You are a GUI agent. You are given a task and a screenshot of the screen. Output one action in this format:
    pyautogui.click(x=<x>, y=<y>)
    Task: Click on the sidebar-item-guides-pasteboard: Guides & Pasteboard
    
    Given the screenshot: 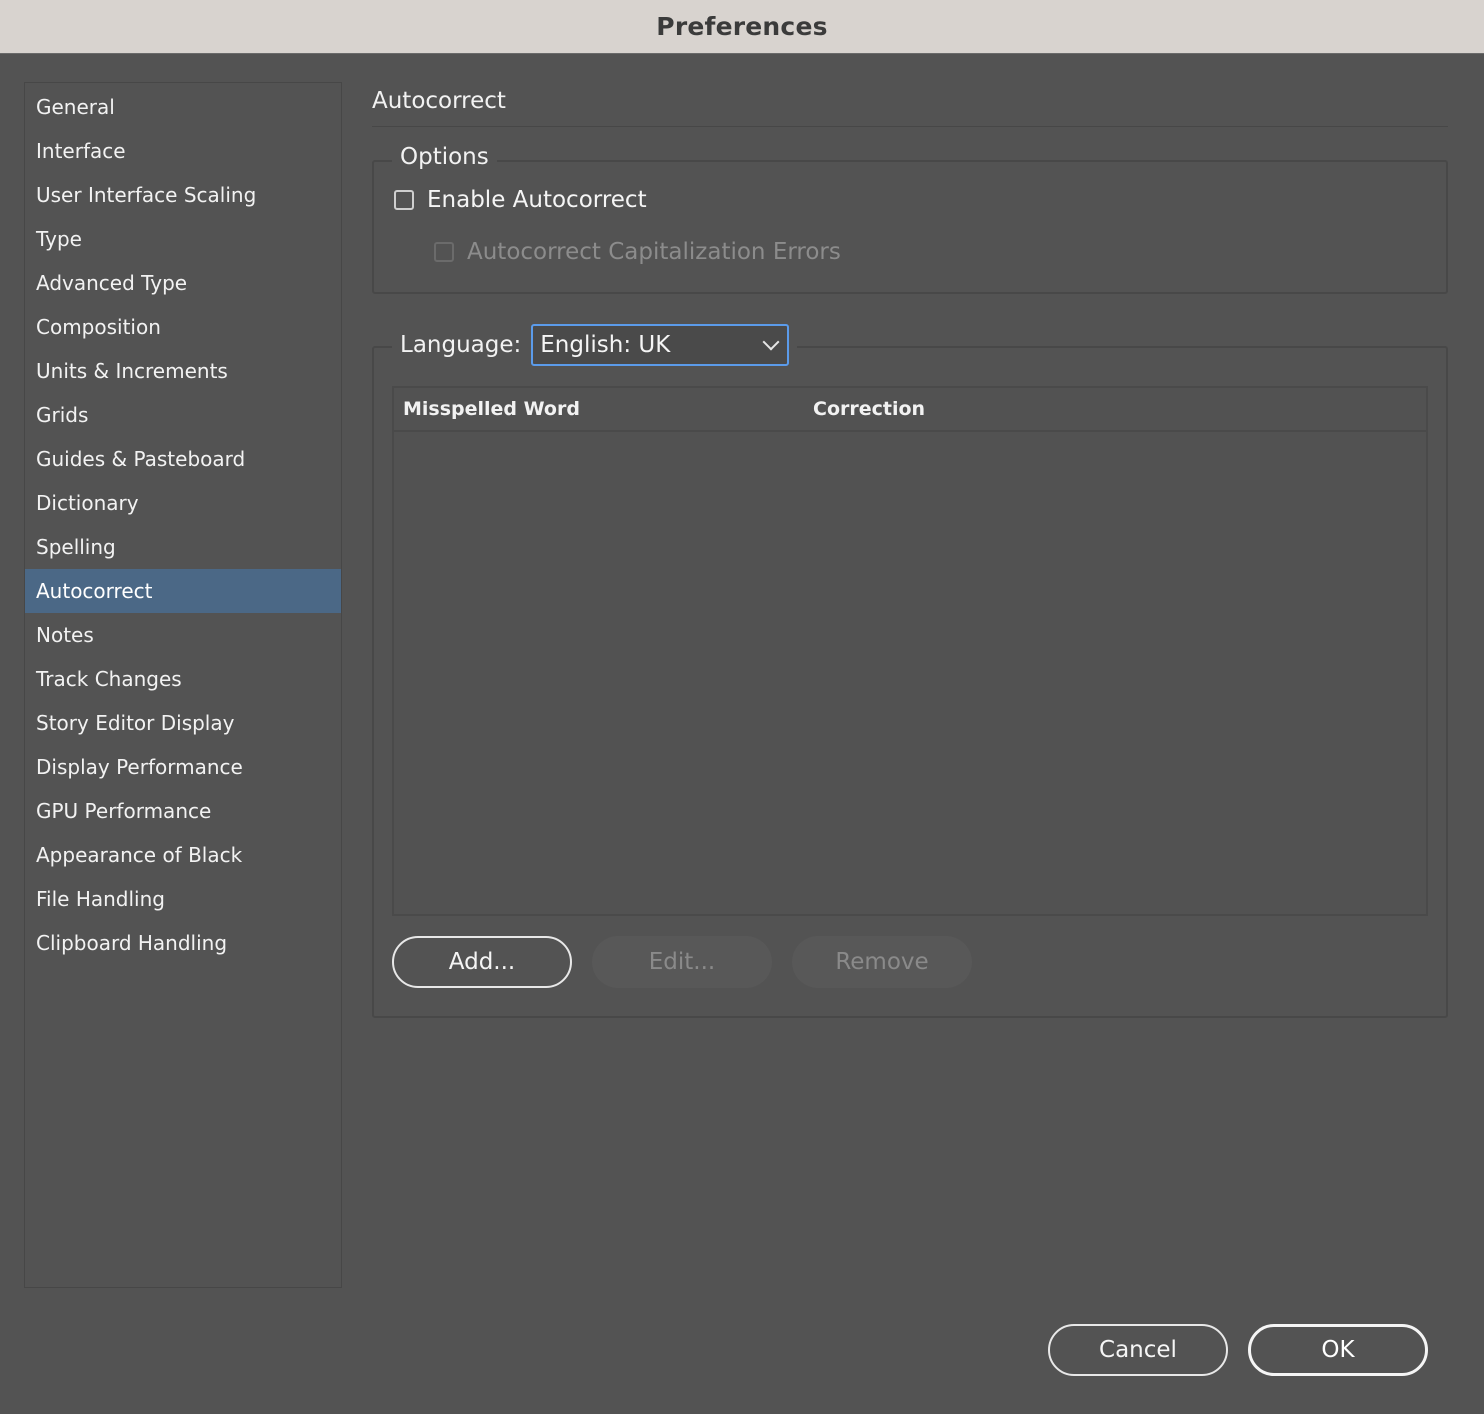 What is the action you would take?
    pyautogui.click(x=183, y=459)
    